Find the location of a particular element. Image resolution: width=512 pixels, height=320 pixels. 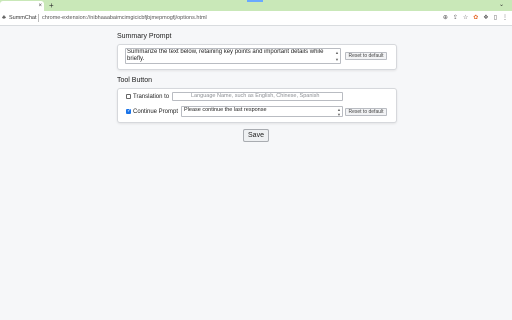

browser-toolbar: ⊕ ⇪ ☆ ✿ ❖ ▯ ⋮ is located at coordinates (475, 18).